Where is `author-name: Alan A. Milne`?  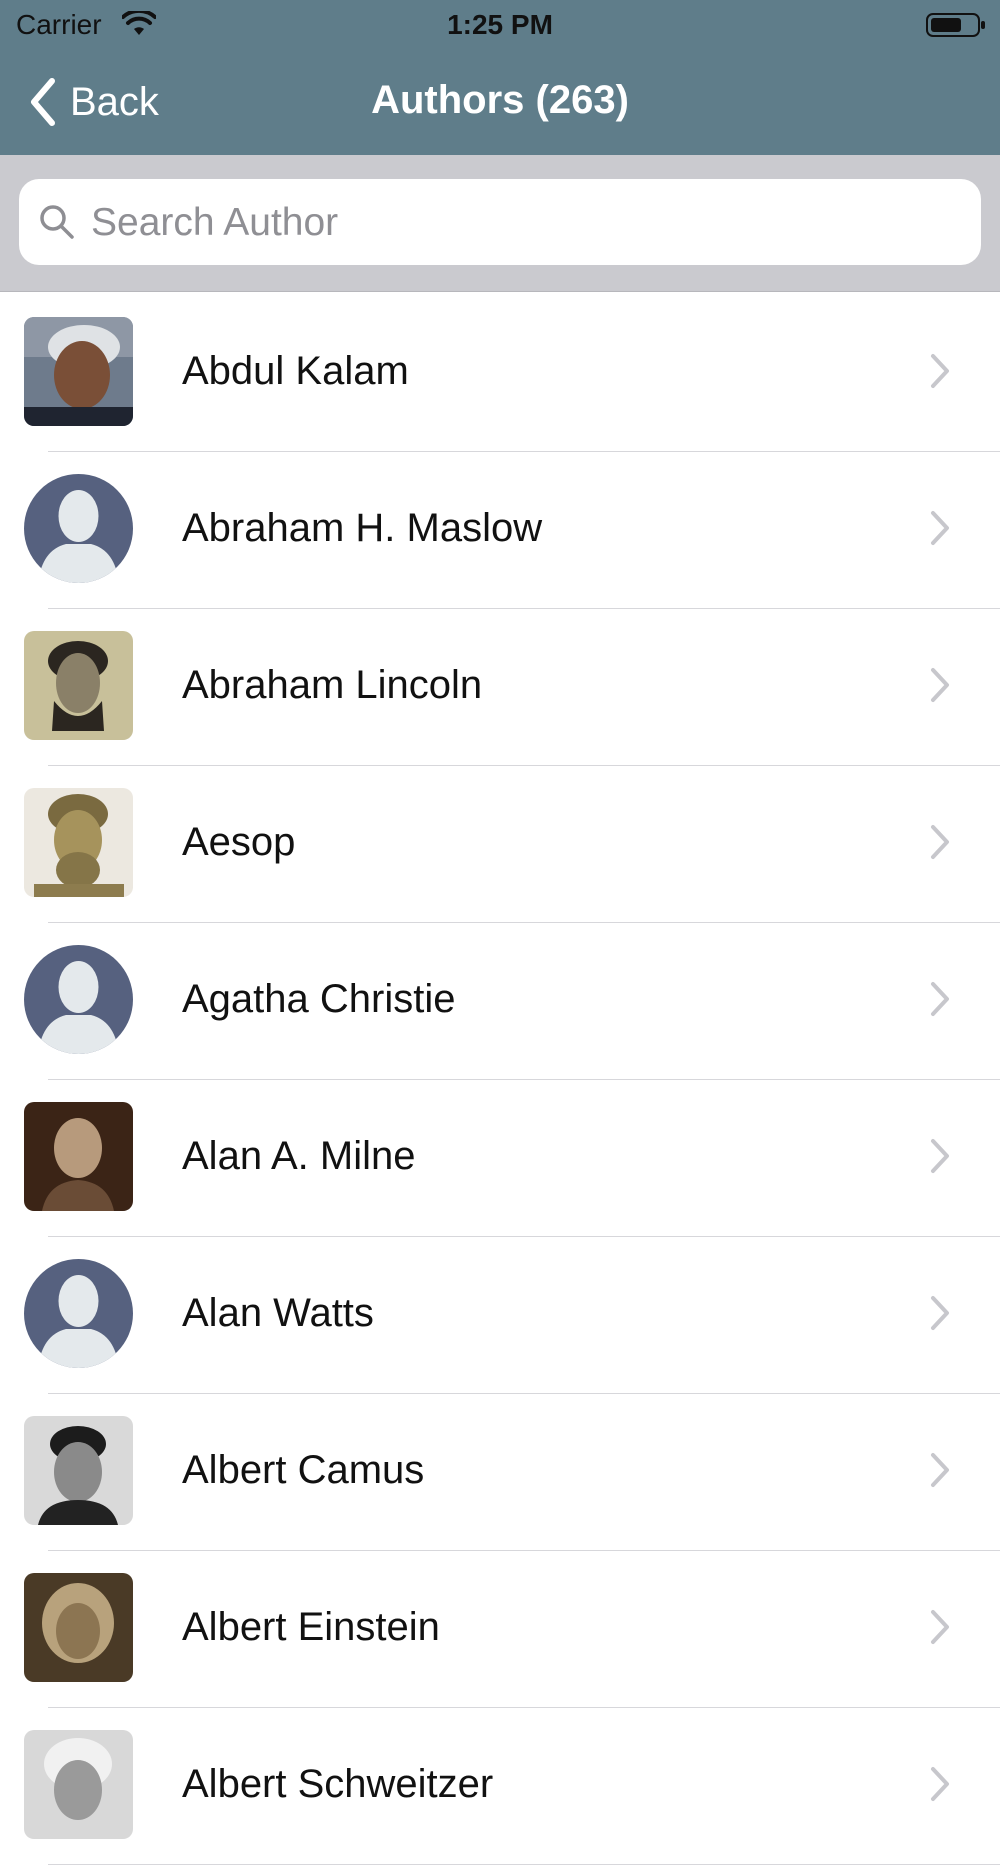
author-name: Alan A. Milne is located at coordinates (299, 1156).